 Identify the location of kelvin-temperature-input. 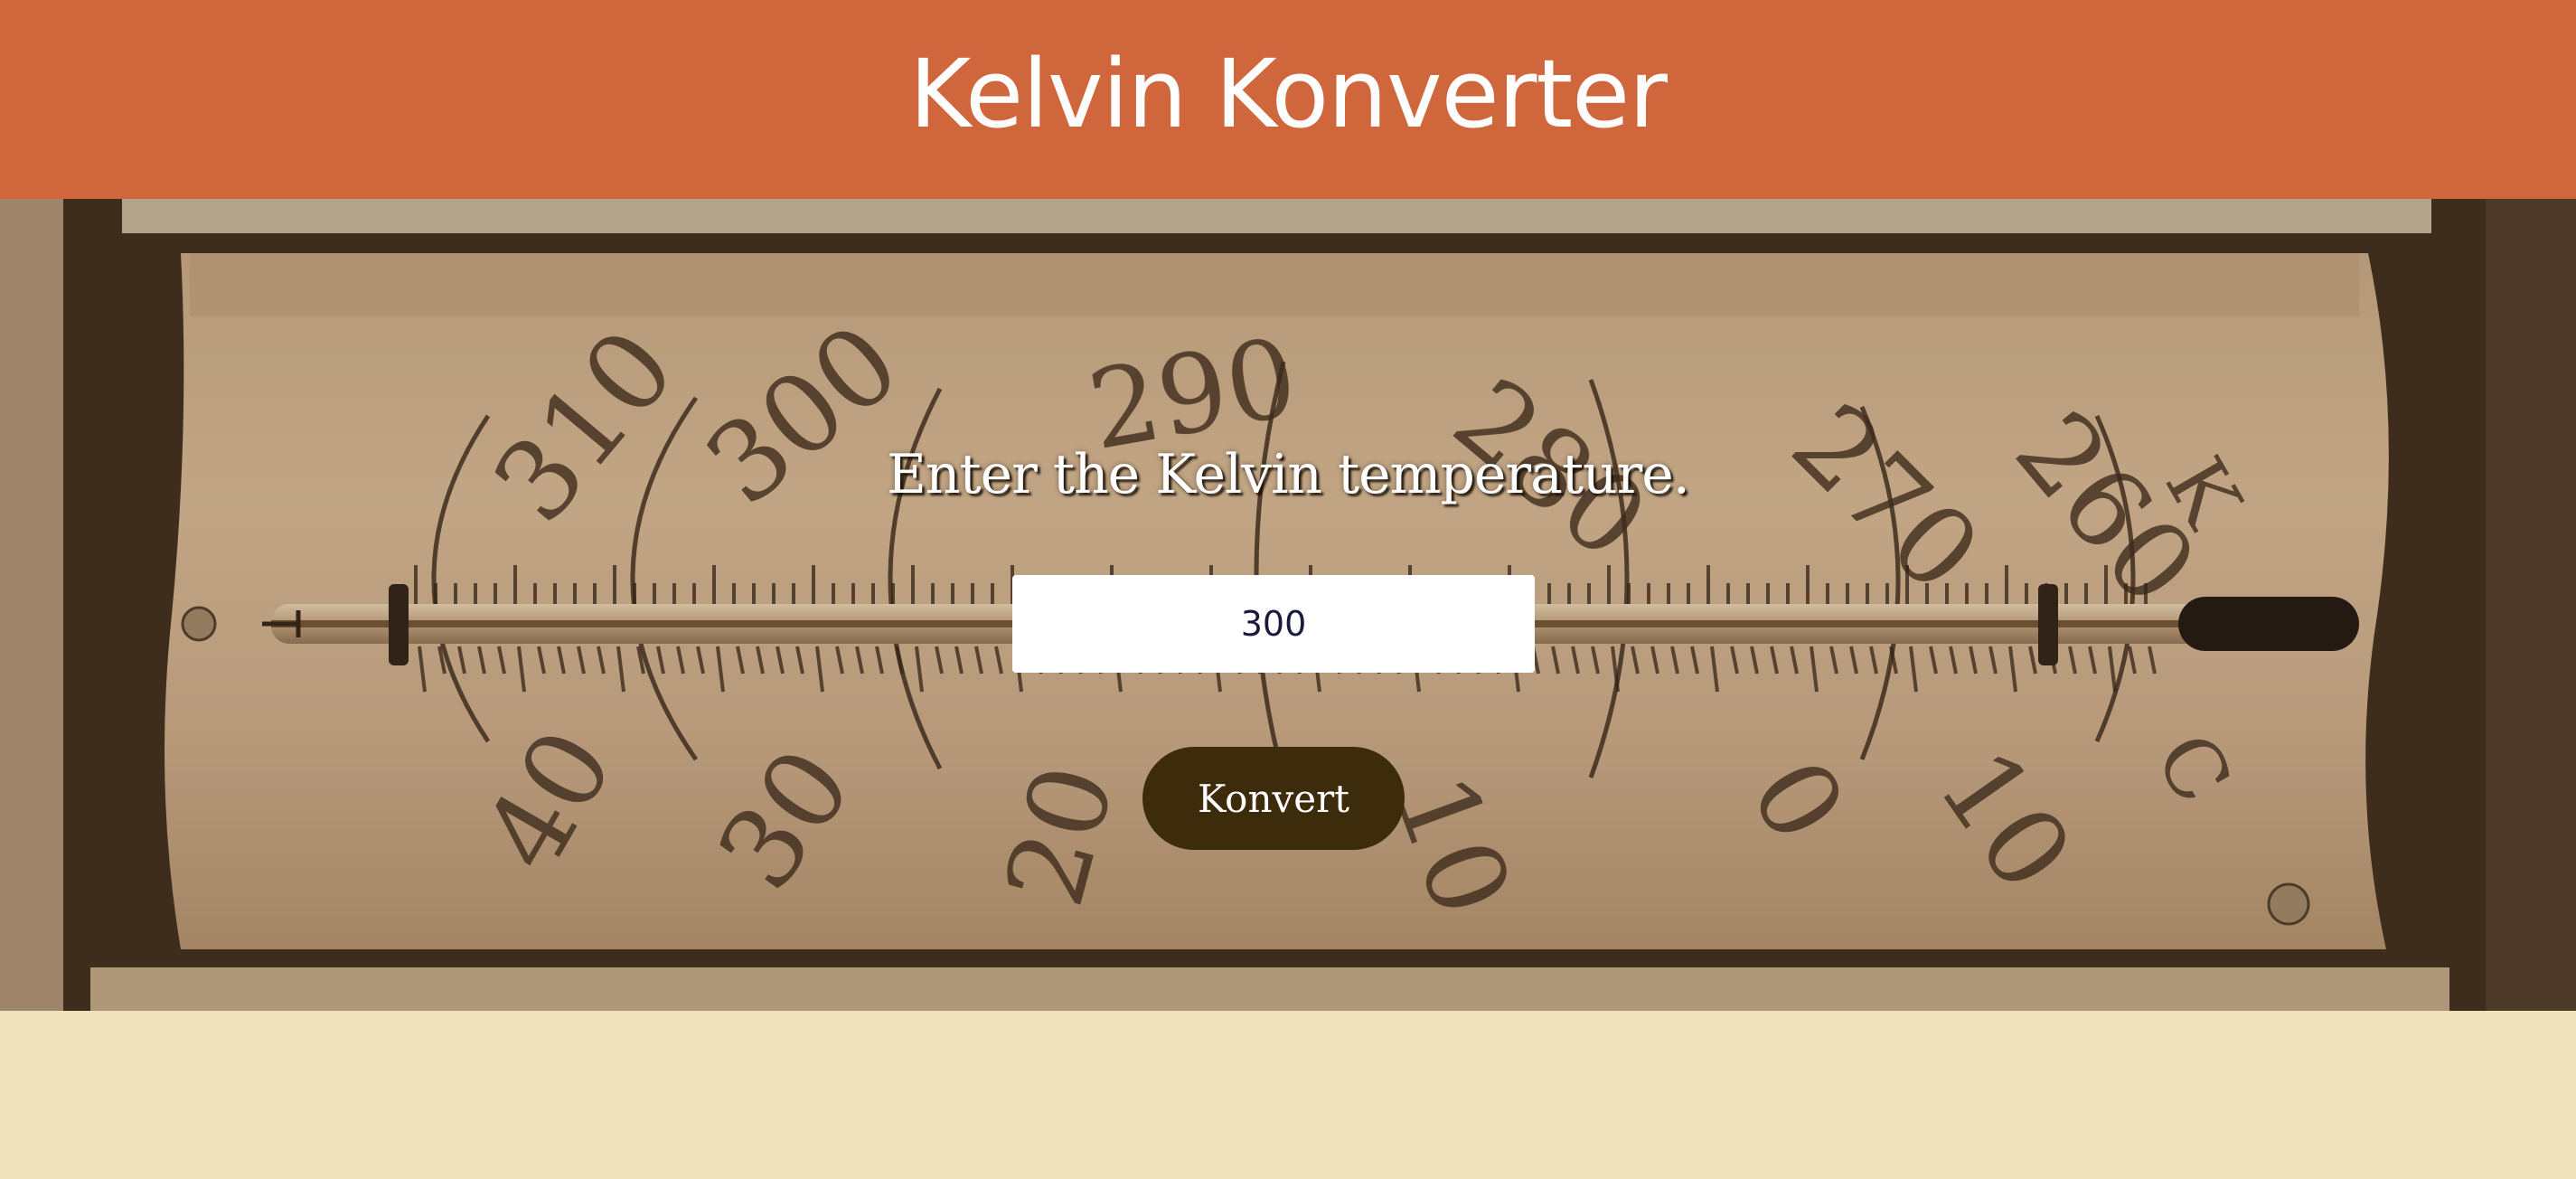
(1274, 624).